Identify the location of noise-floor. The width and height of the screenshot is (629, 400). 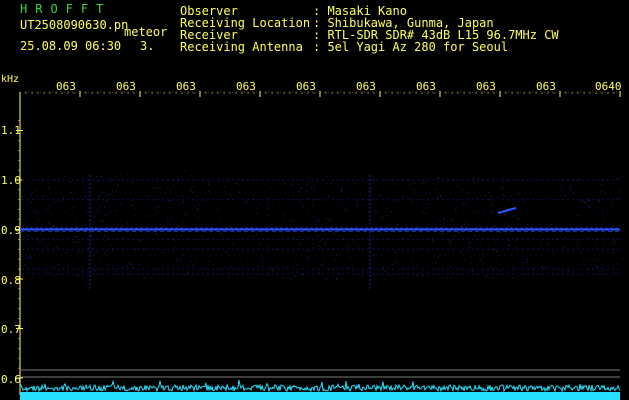
(320, 386).